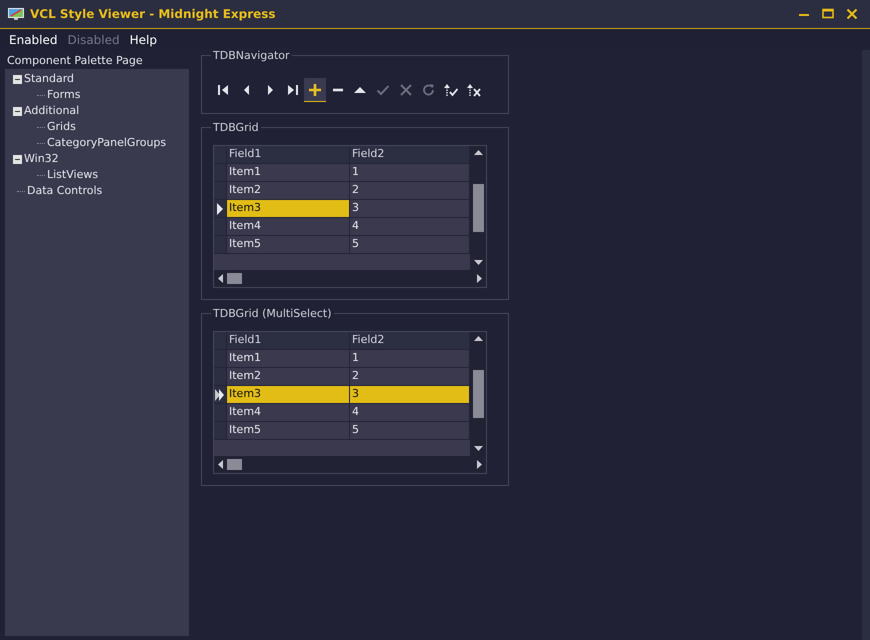 The image size is (870, 640). I want to click on sidebar-title: Component Palette Page, so click(75, 61).